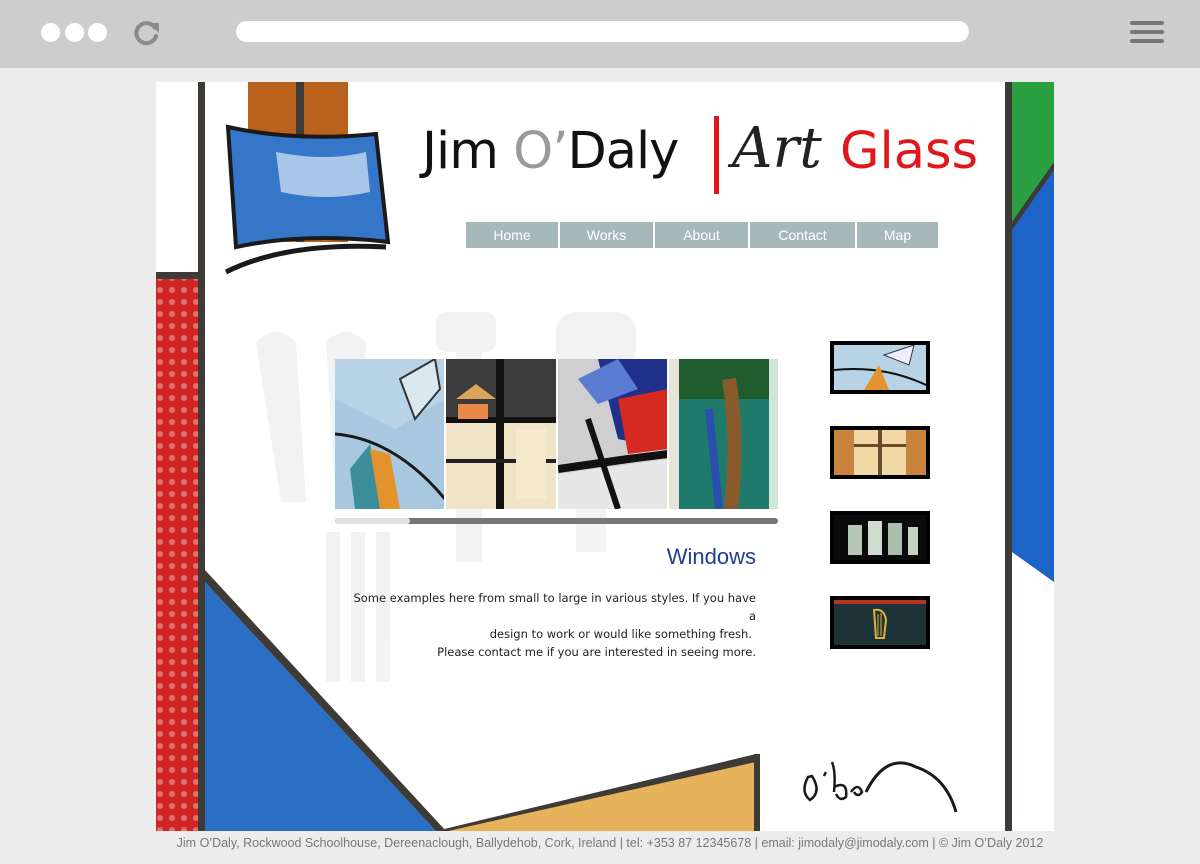 This screenshot has width=1200, height=864. Describe the element at coordinates (716, 155) in the screenshot. I see `logo-divider` at that location.